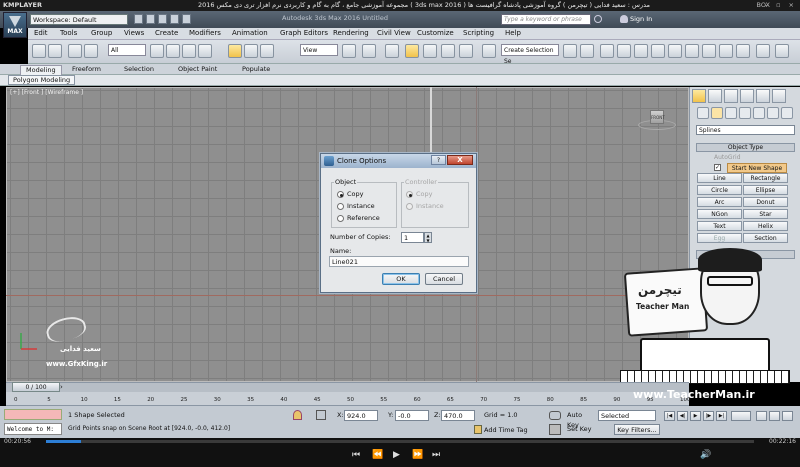 The image size is (800, 467). I want to click on utilities-tab-icon, so click(779, 96).